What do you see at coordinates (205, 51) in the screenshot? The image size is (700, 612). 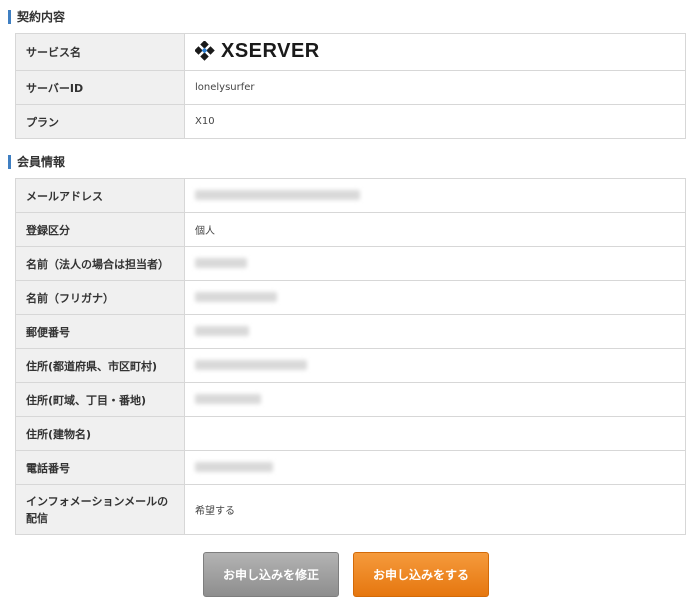 I see `xserver-logo-icon` at bounding box center [205, 51].